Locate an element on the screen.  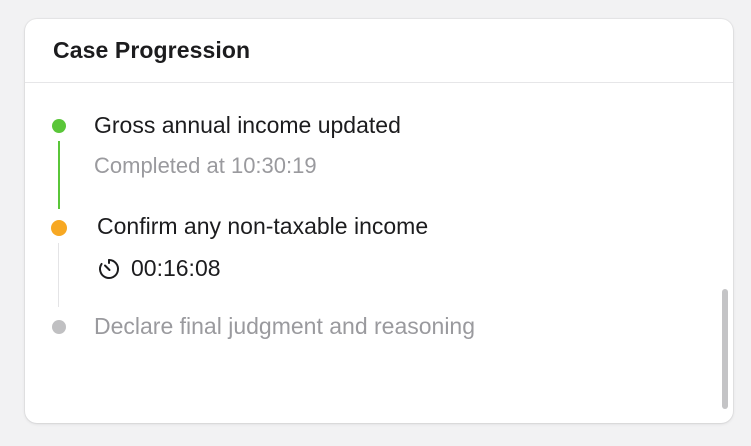
step-title-final-judgment: Declare final judgment and reasoning is located at coordinates (285, 326).